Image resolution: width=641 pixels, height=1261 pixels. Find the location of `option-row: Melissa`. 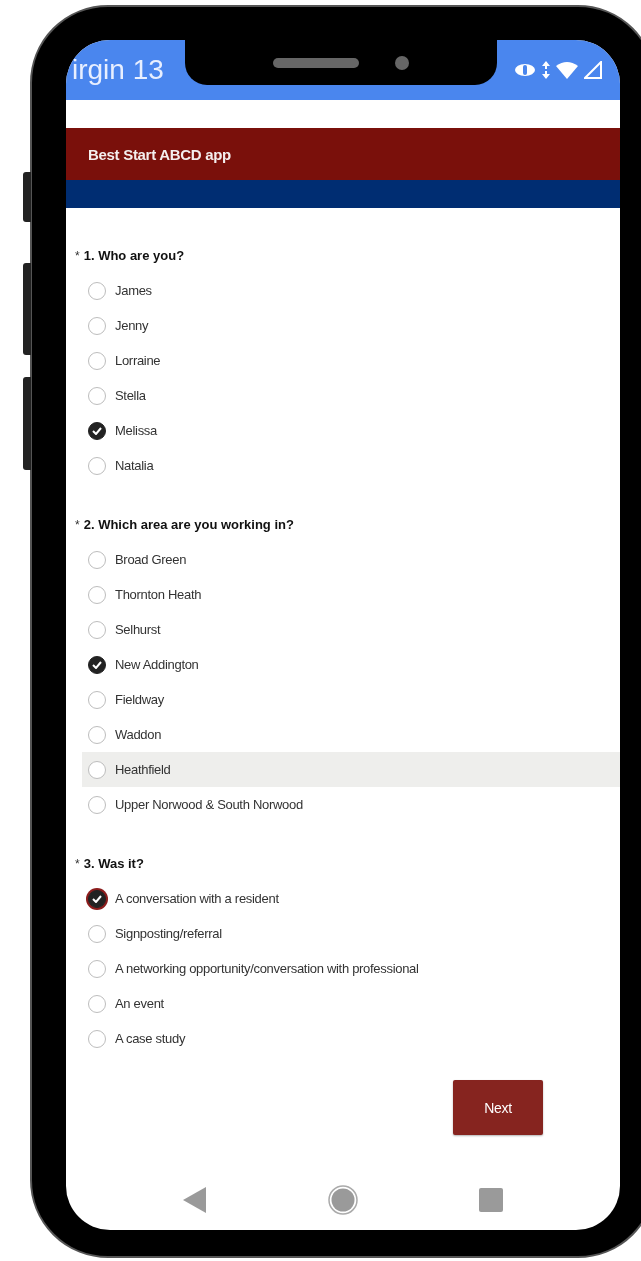

option-row: Melissa is located at coordinates (351, 430).